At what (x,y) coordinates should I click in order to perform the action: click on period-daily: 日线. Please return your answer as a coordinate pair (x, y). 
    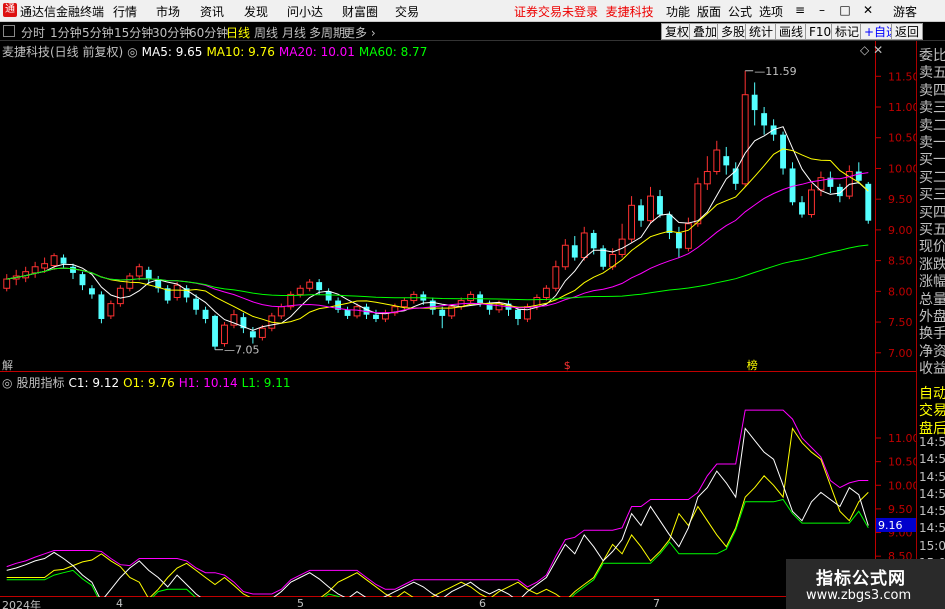
    Looking at the image, I should click on (238, 32).